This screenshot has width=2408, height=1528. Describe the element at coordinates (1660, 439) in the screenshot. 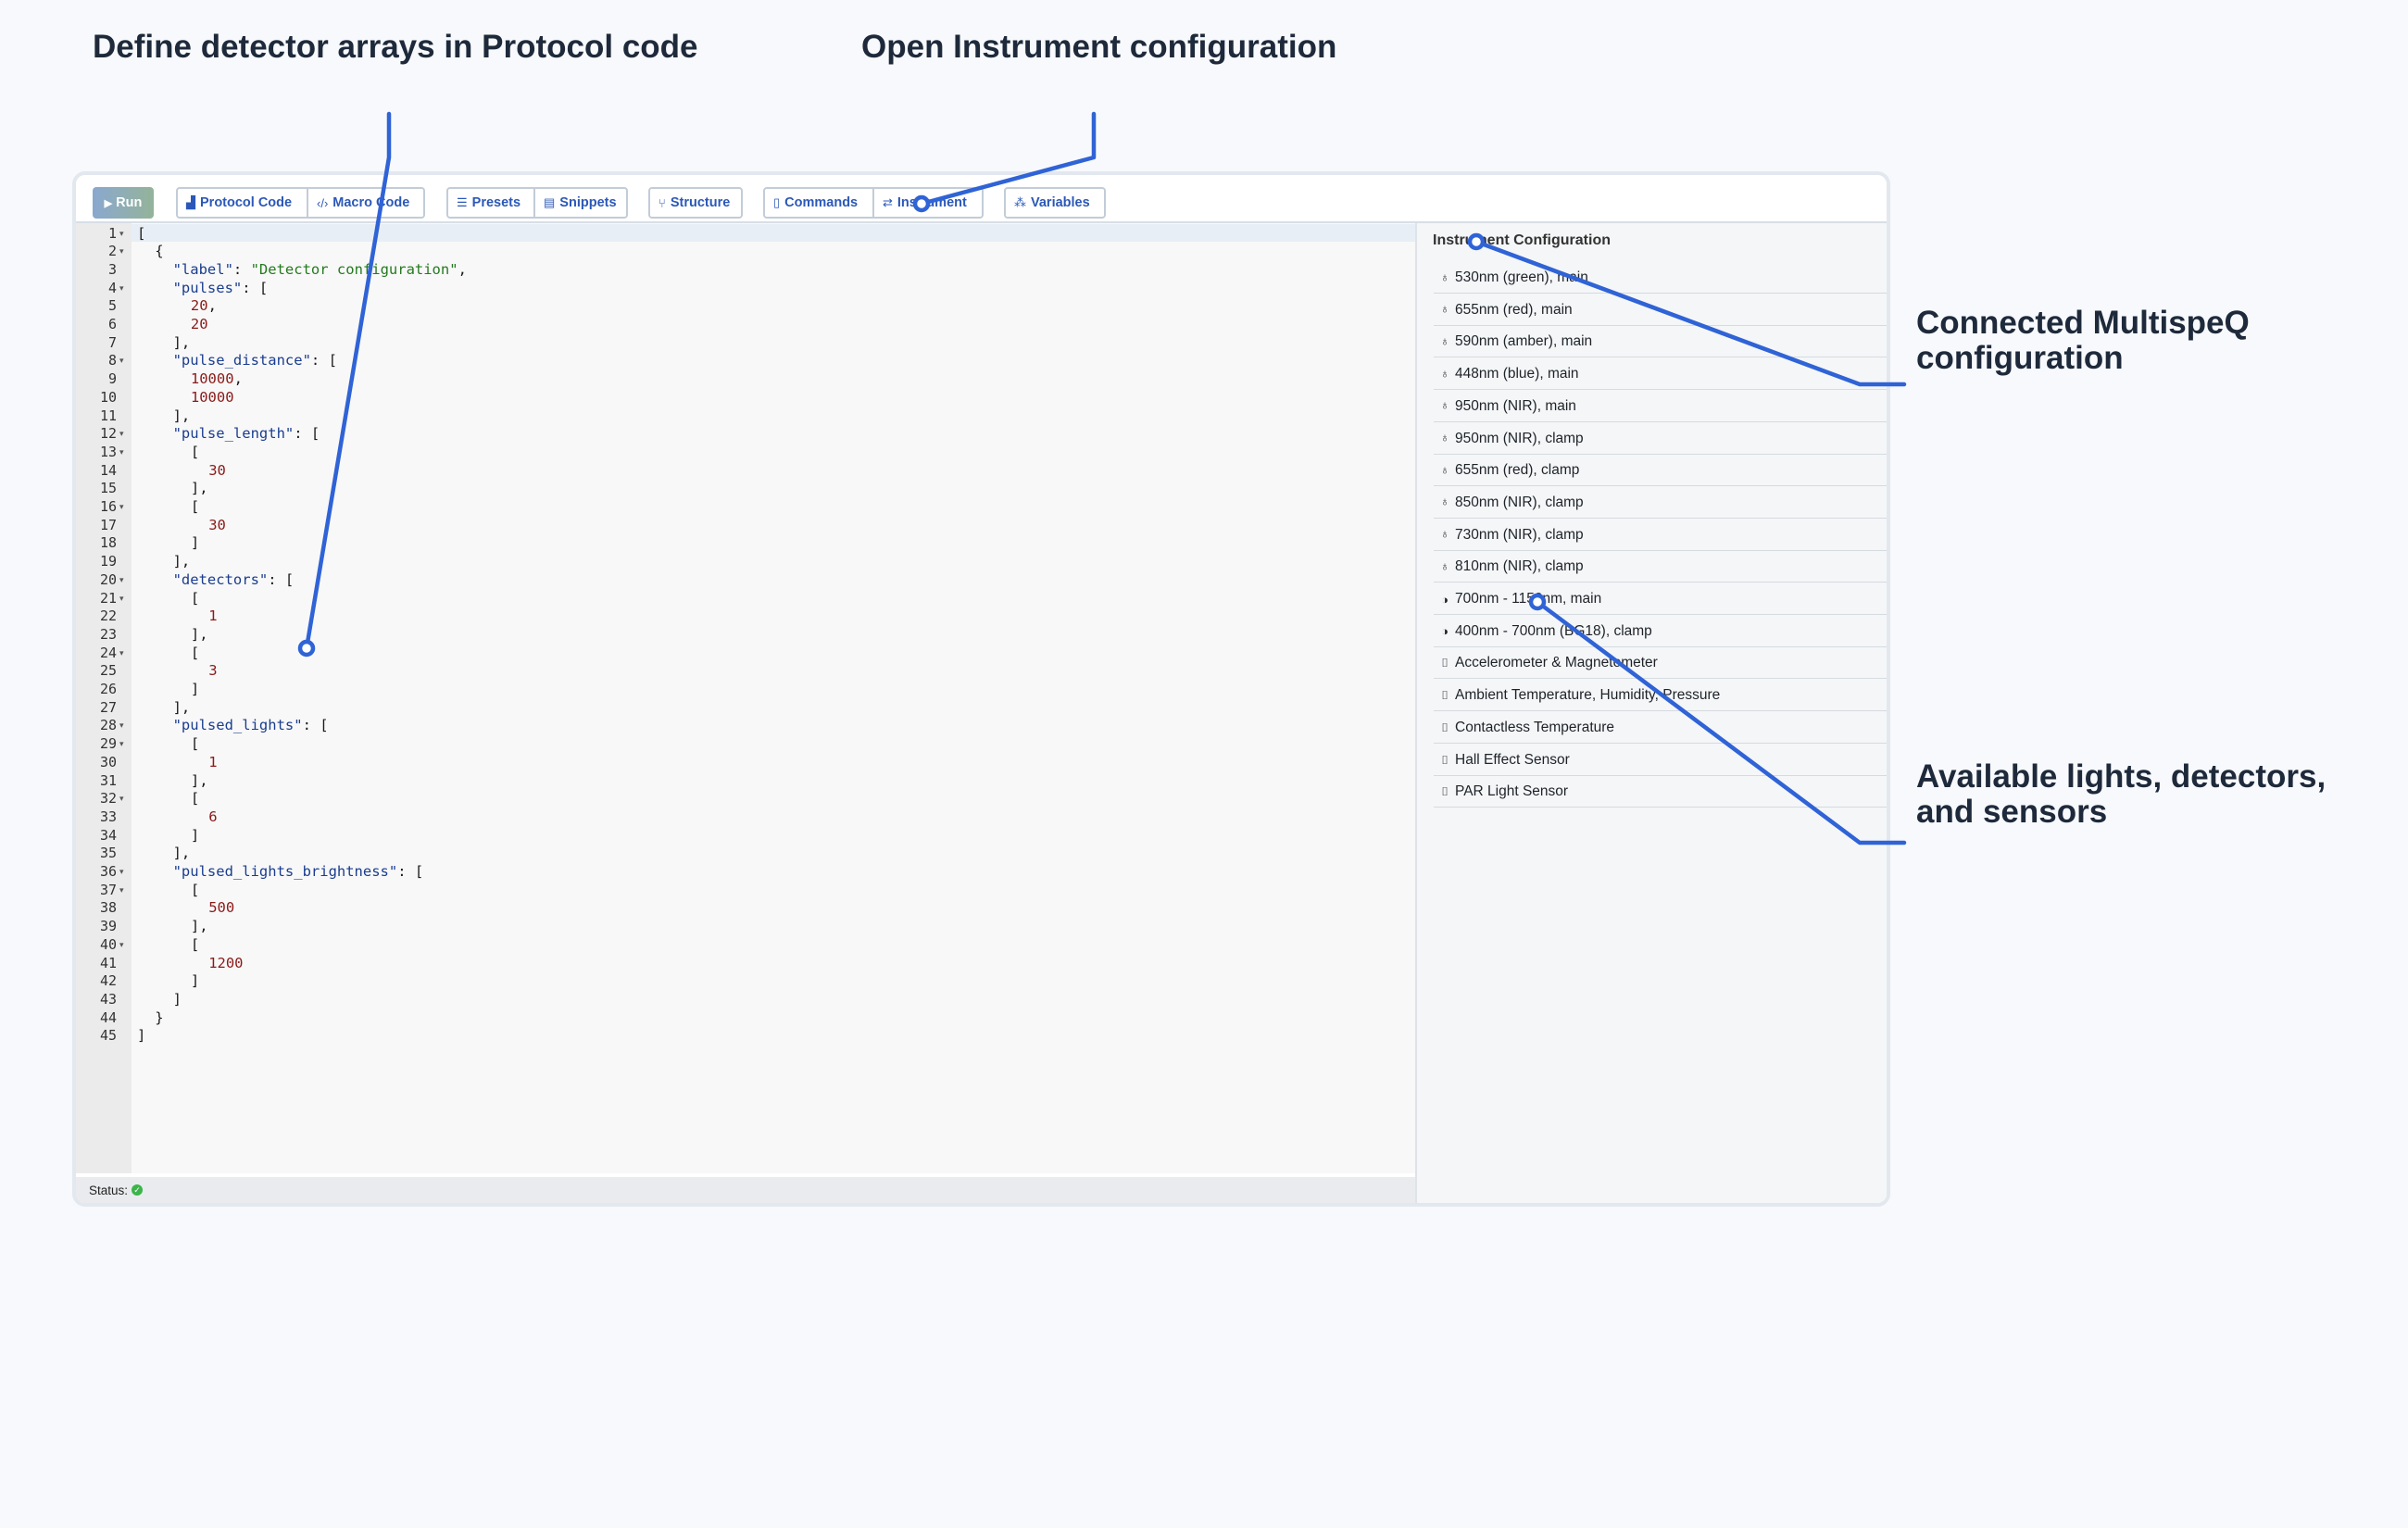

I see `instrument-item: ♀ 950nm (NIR), clamp` at that location.